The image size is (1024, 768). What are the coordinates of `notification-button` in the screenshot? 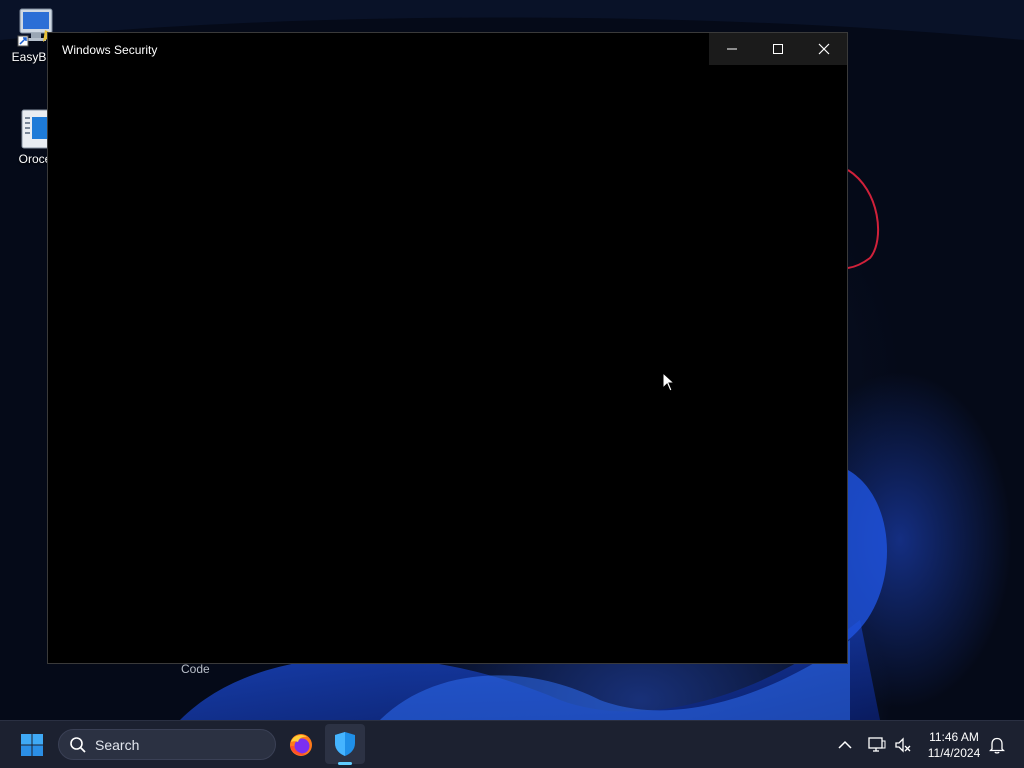 It's located at (997, 745).